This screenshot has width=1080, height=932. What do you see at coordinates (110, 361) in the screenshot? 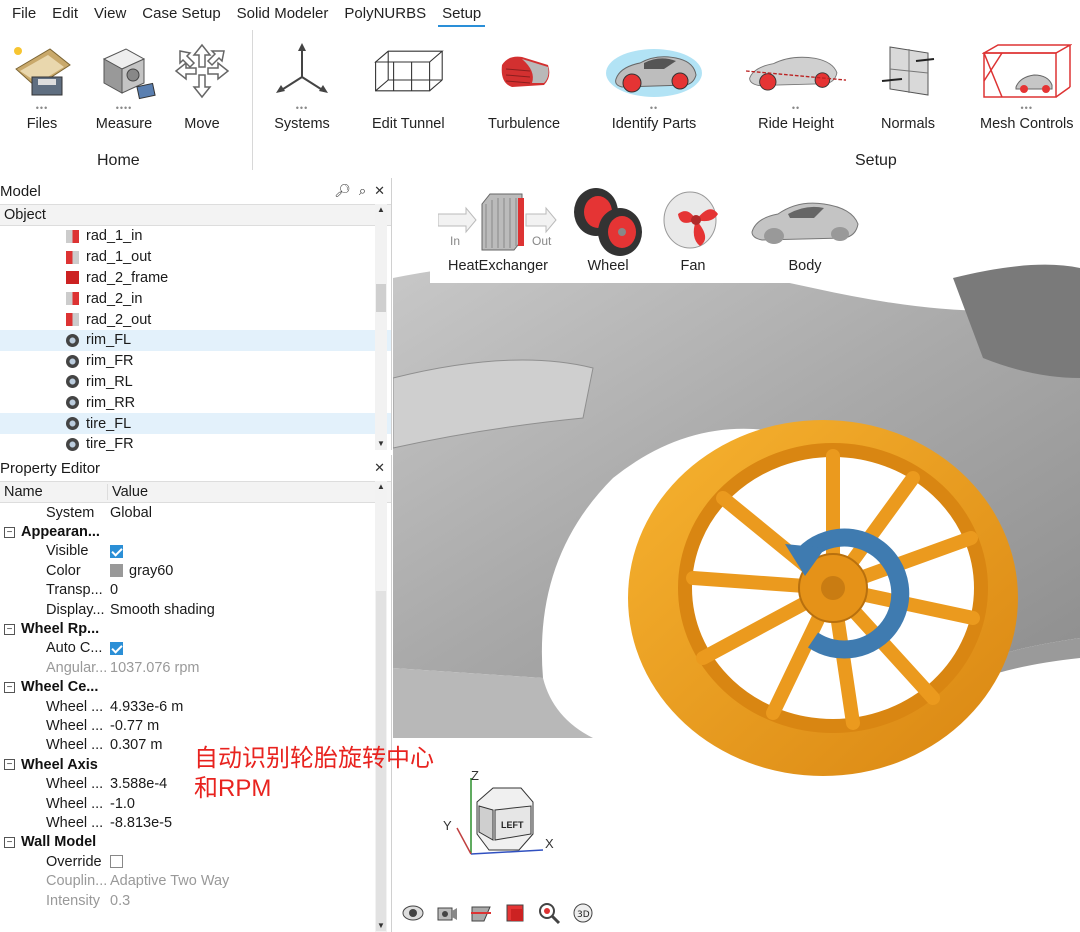
I see `tree-item-label: rim_FR` at bounding box center [110, 361].